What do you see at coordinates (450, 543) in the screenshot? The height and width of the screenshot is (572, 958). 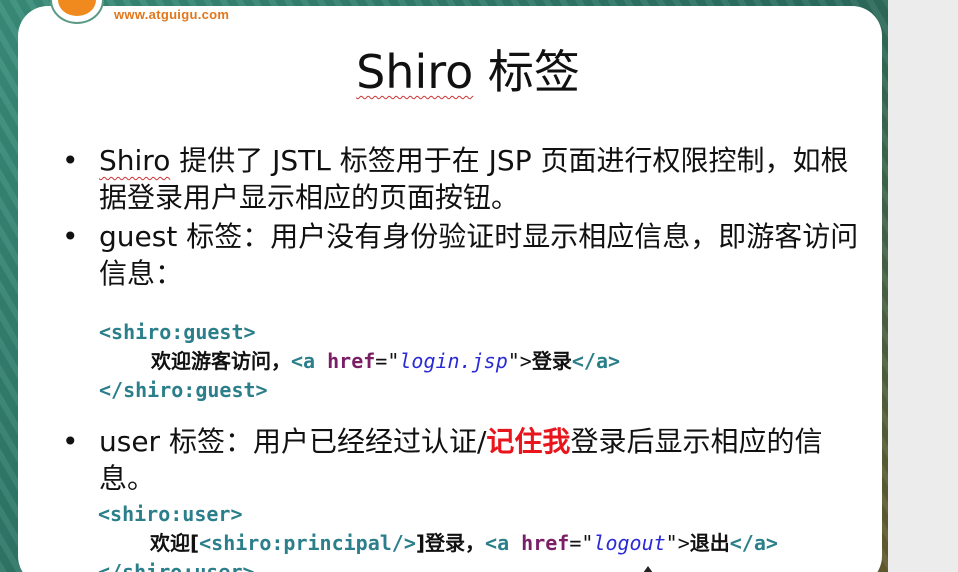 I see `code-text: ]登录，` at bounding box center [450, 543].